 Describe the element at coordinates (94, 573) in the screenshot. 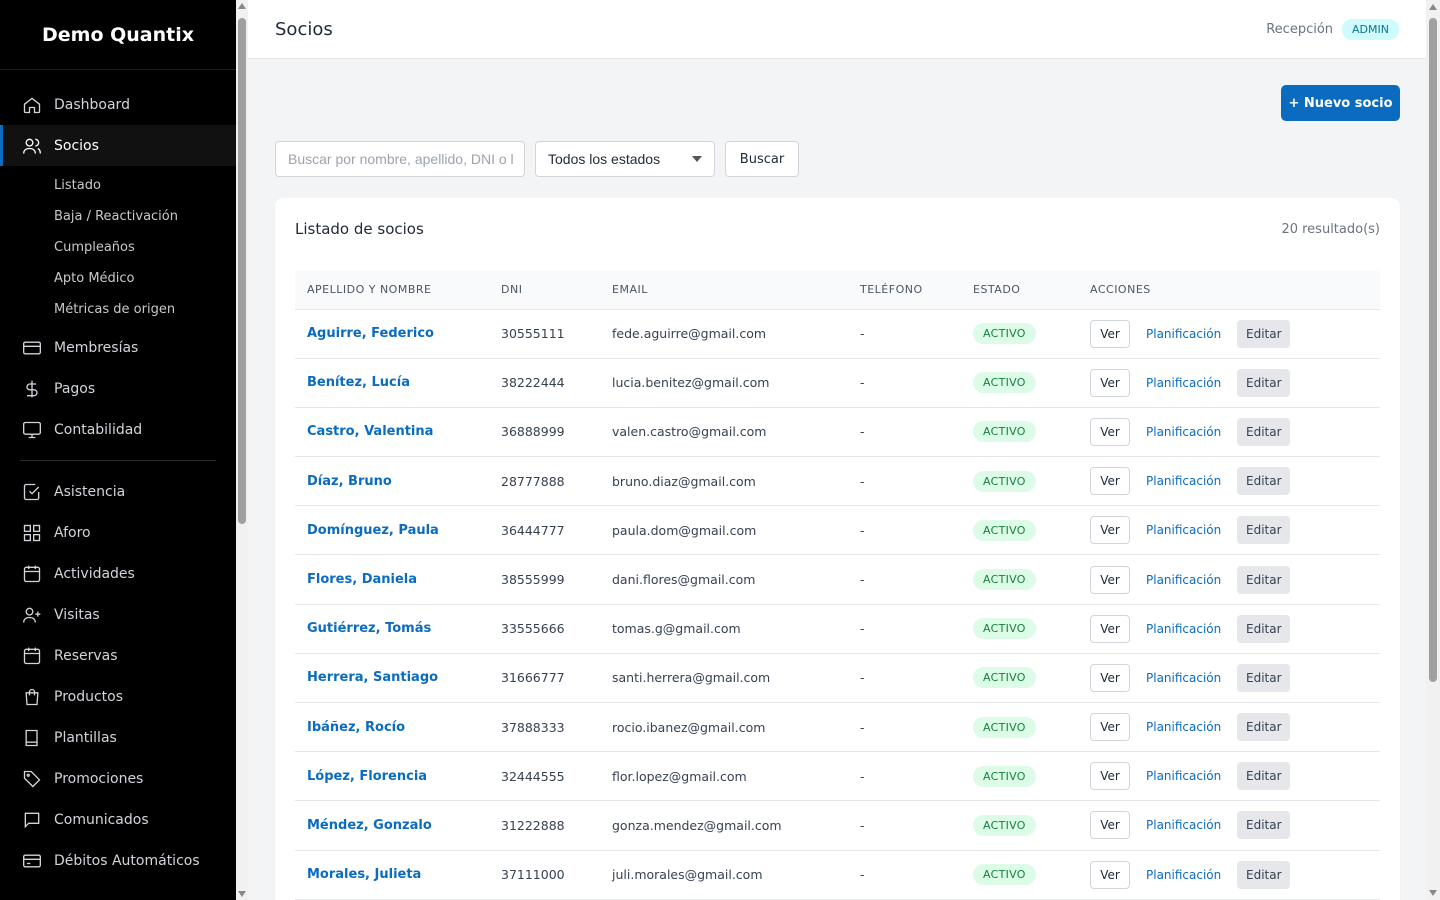

I see `sidebar-item-label: Actividades` at that location.